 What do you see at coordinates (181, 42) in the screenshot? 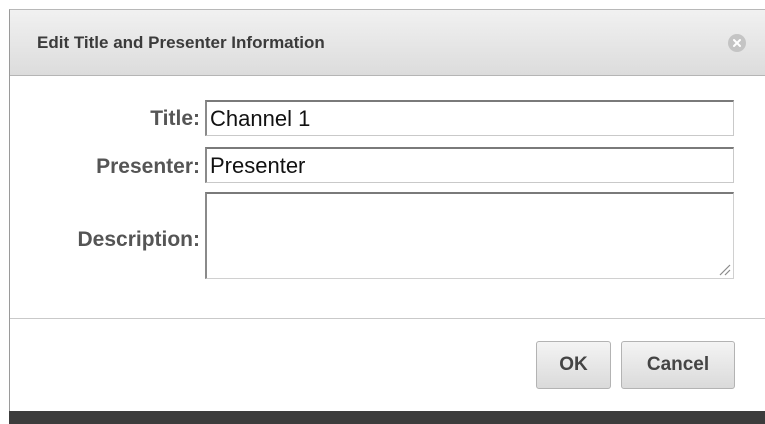
I see `dialog-title: Edit Title and Presenter Information` at bounding box center [181, 42].